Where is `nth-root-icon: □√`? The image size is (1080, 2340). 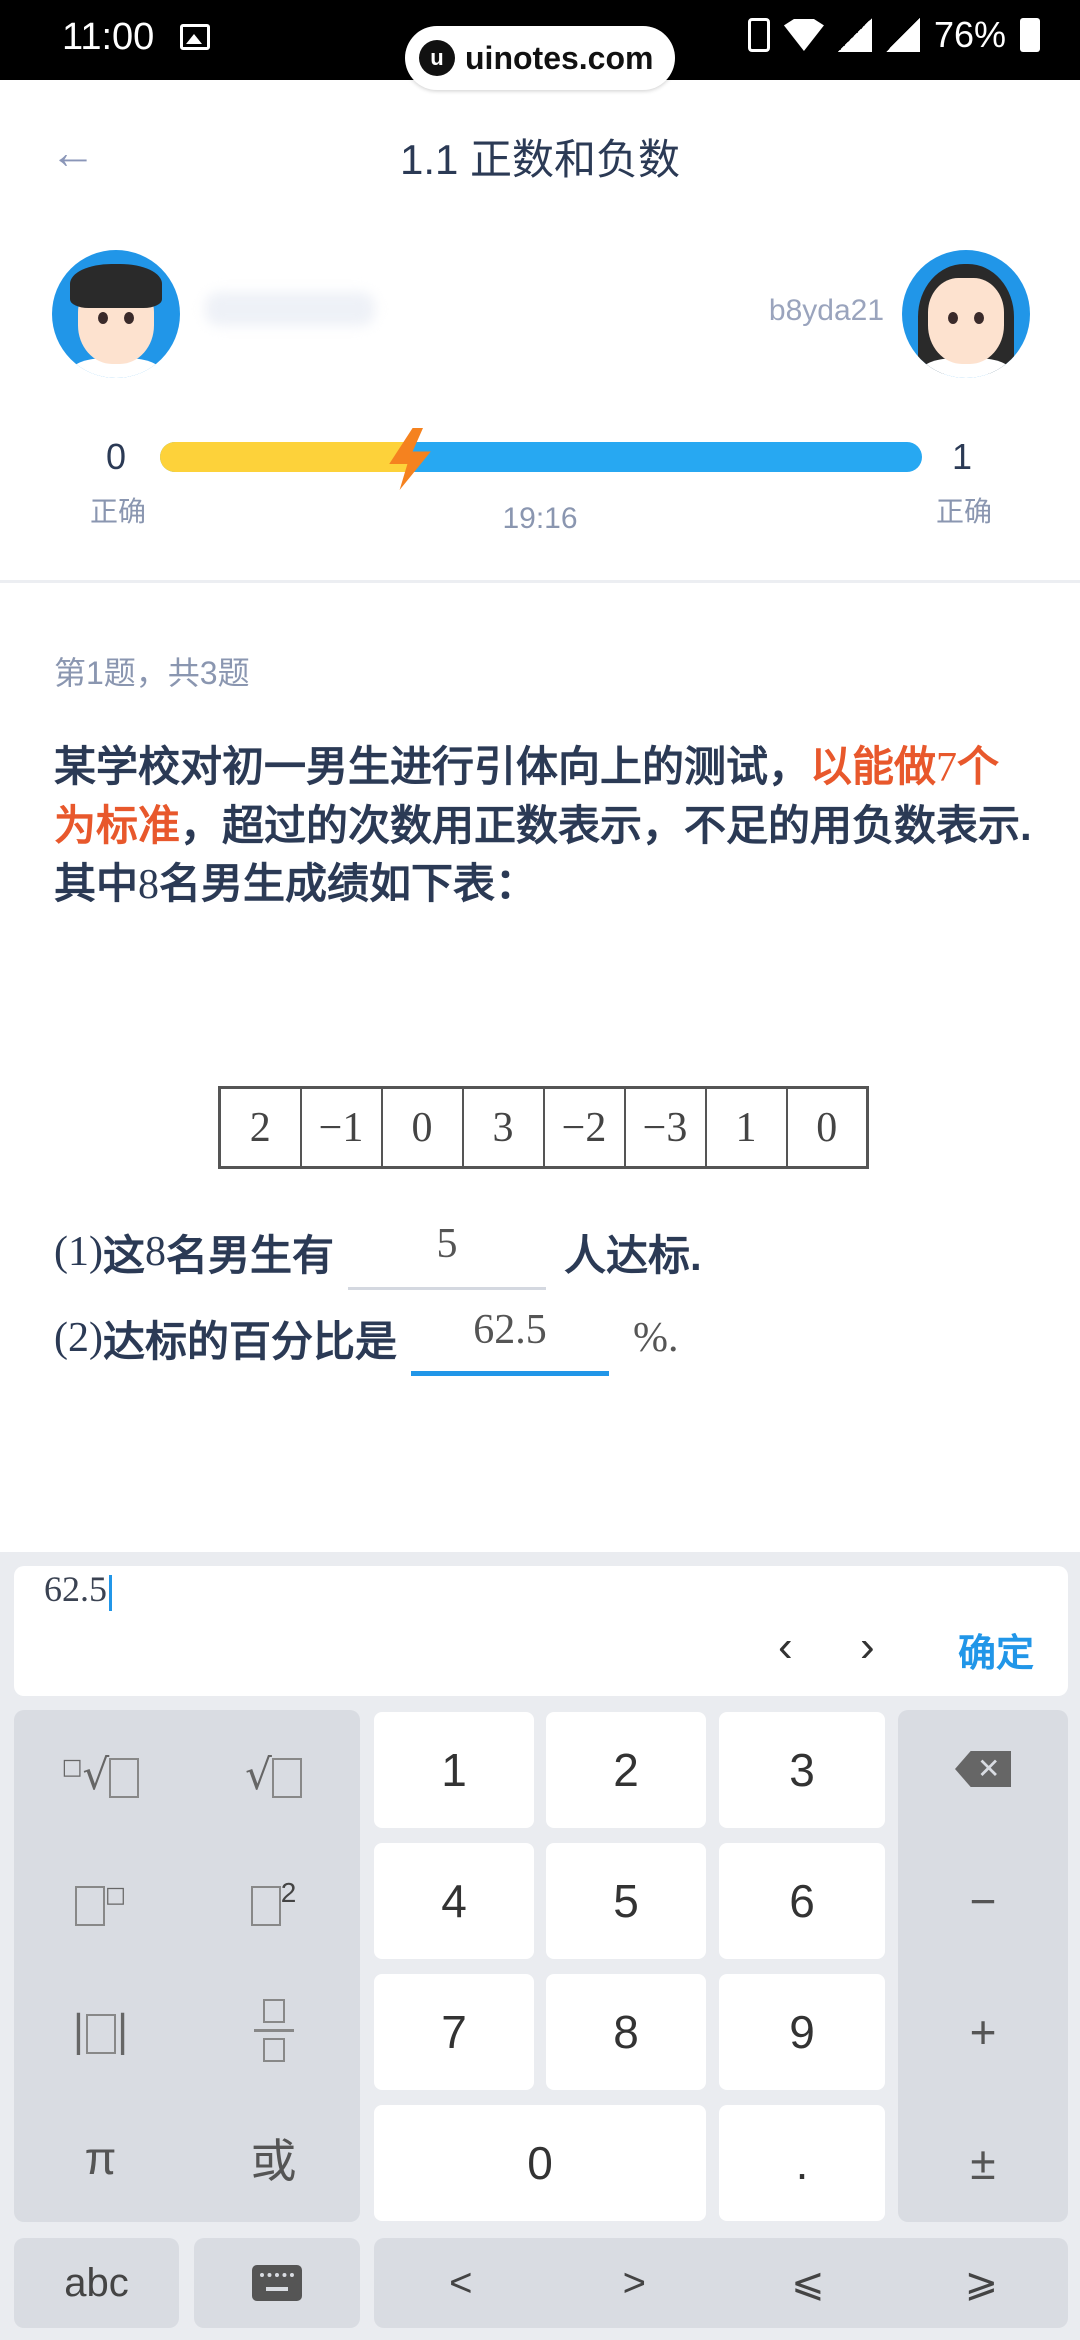
nth-root-icon: □√ is located at coordinates (101, 1774).